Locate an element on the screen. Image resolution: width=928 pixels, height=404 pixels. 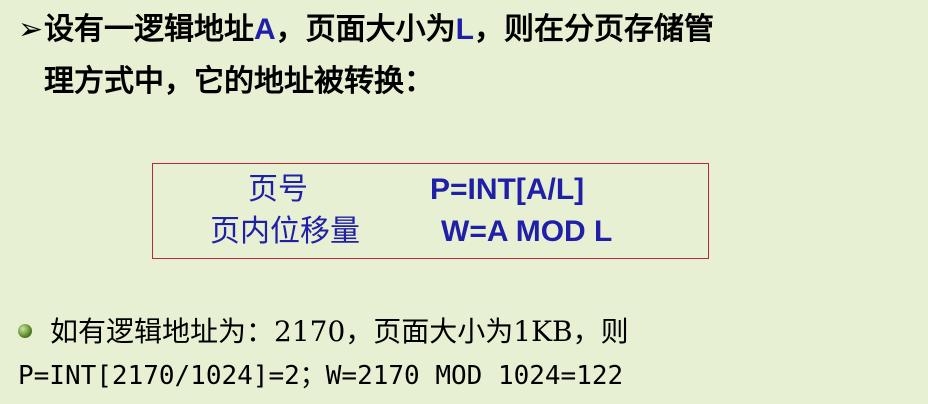
intro-line-1: ➢设有一逻辑地址A，页面大小为L，则在分页存储管 is located at coordinates (366, 30).